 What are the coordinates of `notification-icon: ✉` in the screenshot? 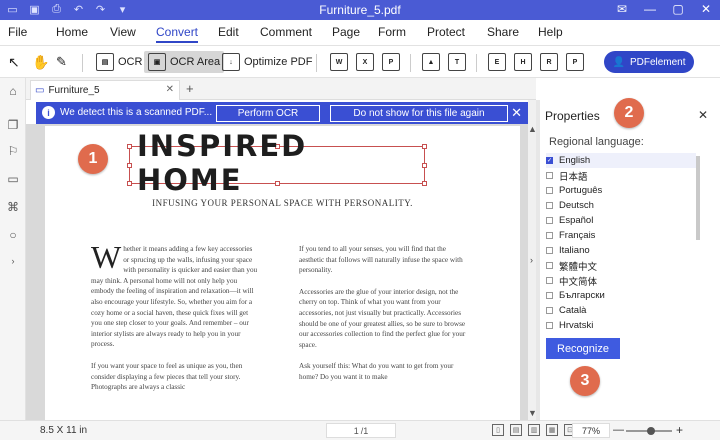 It's located at (622, 9).